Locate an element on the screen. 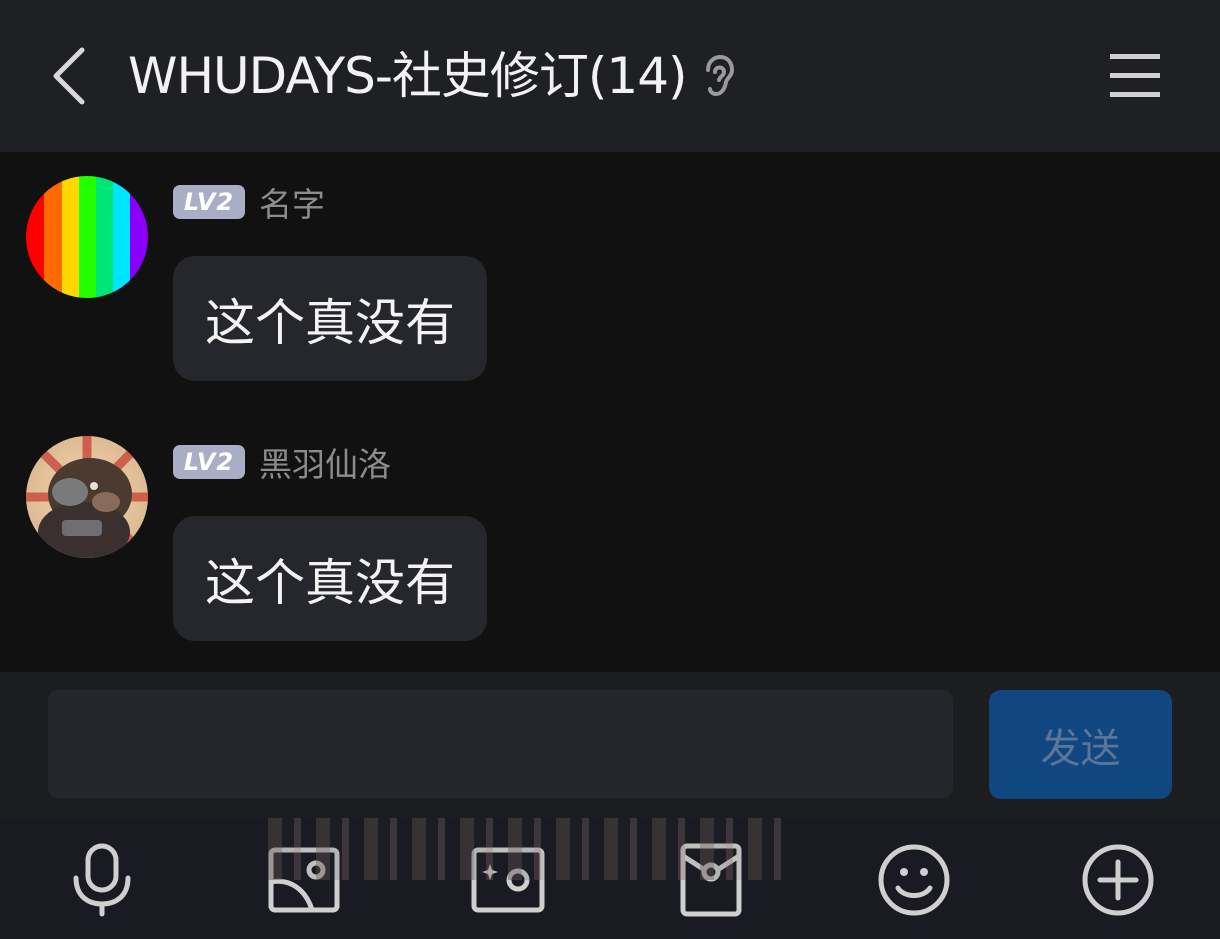 This screenshot has height=939, width=1220. chevron-left-icon is located at coordinates (69, 76).